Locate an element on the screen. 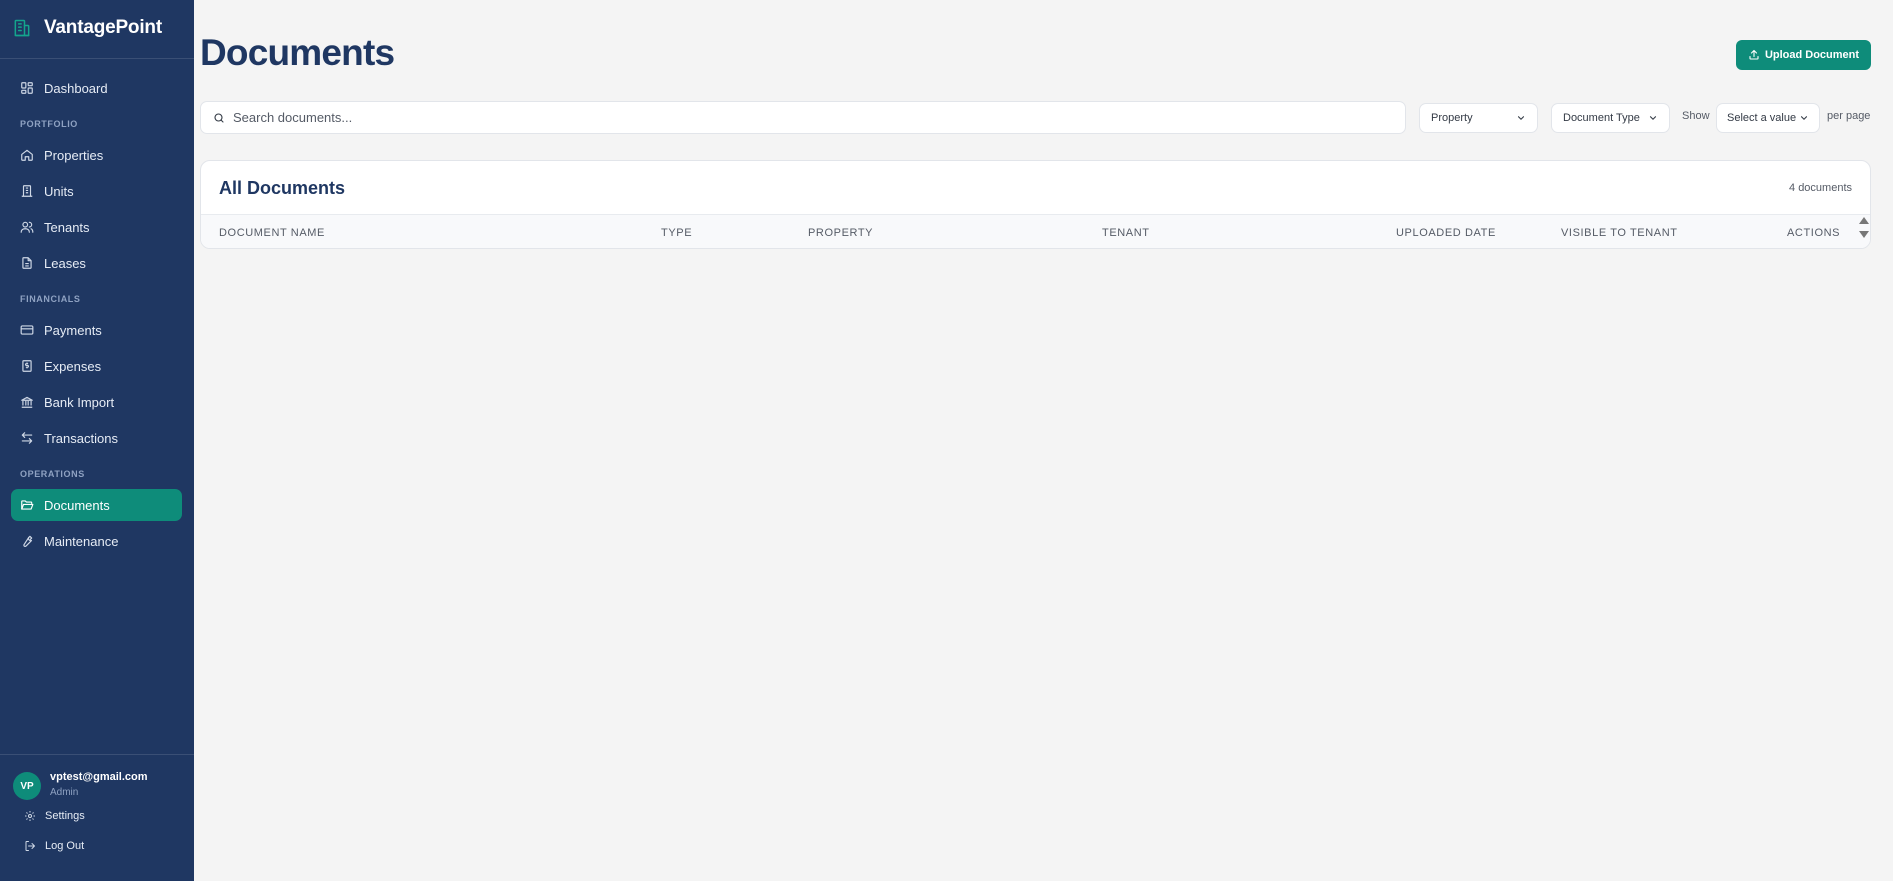 Image resolution: width=1893 pixels, height=881 pixels. sidebar-item-label: Units is located at coordinates (59, 191).